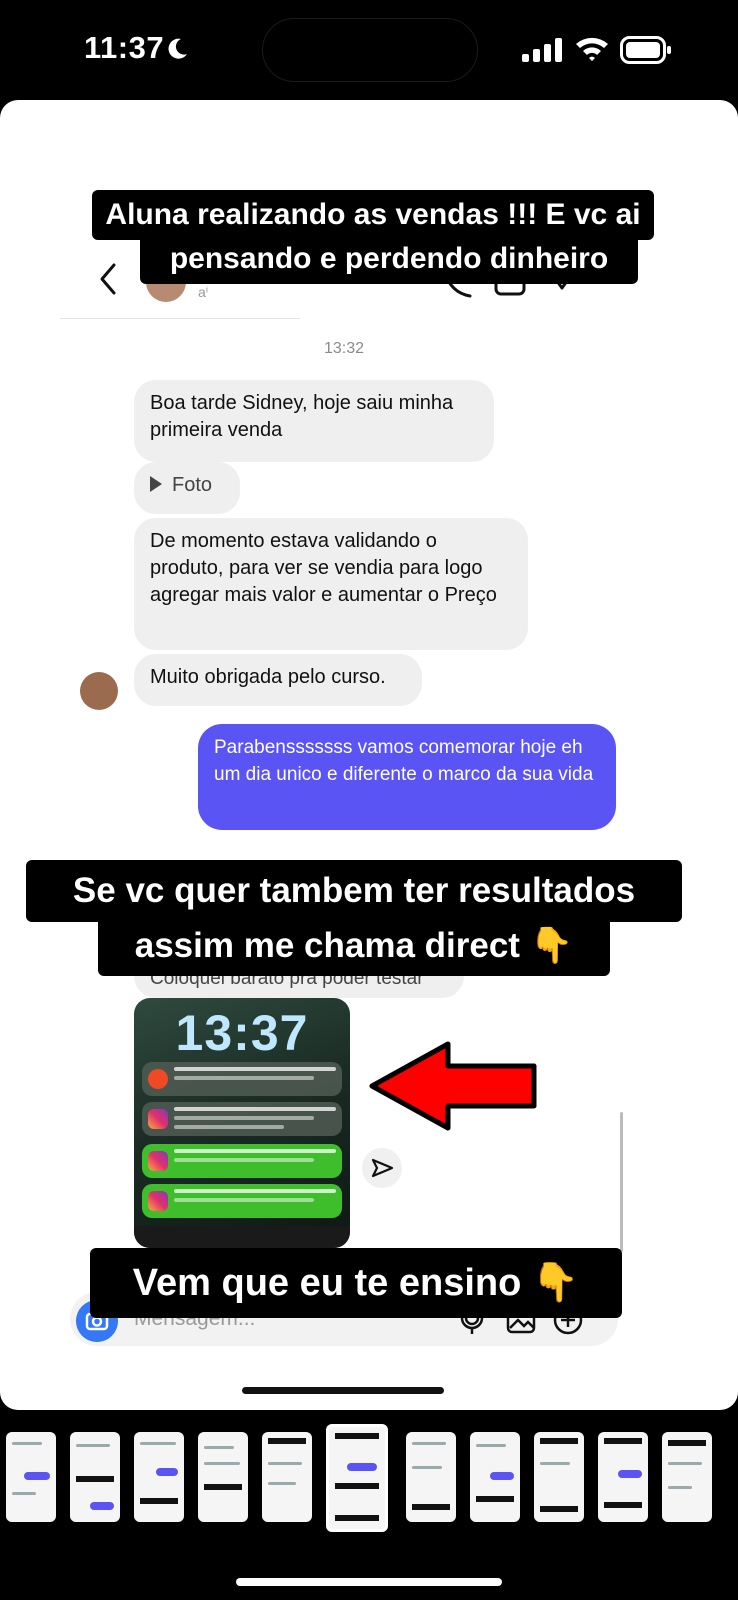  Describe the element at coordinates (278, 680) in the screenshot. I see `received-message: Muito obrigada pelo curso.` at that location.